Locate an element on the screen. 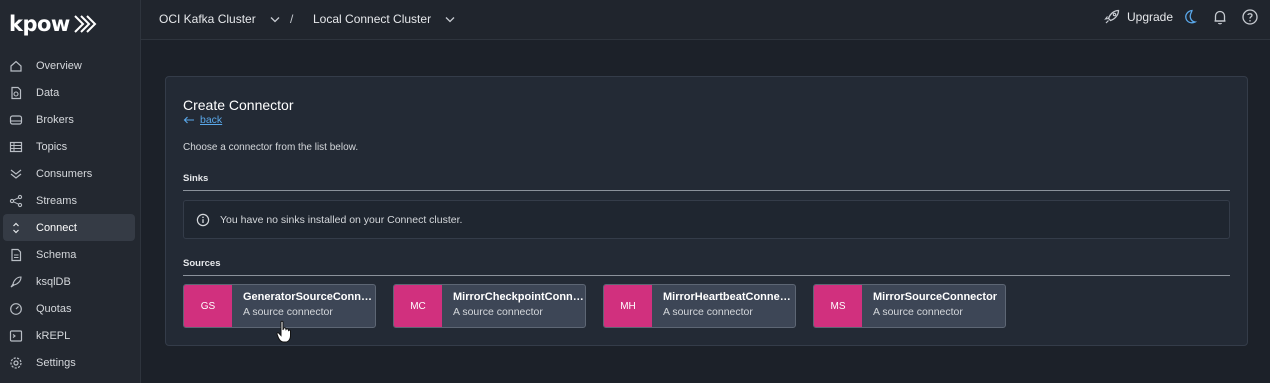 The image size is (1270, 383). sidebar-item-label: Brokers is located at coordinates (55, 119).